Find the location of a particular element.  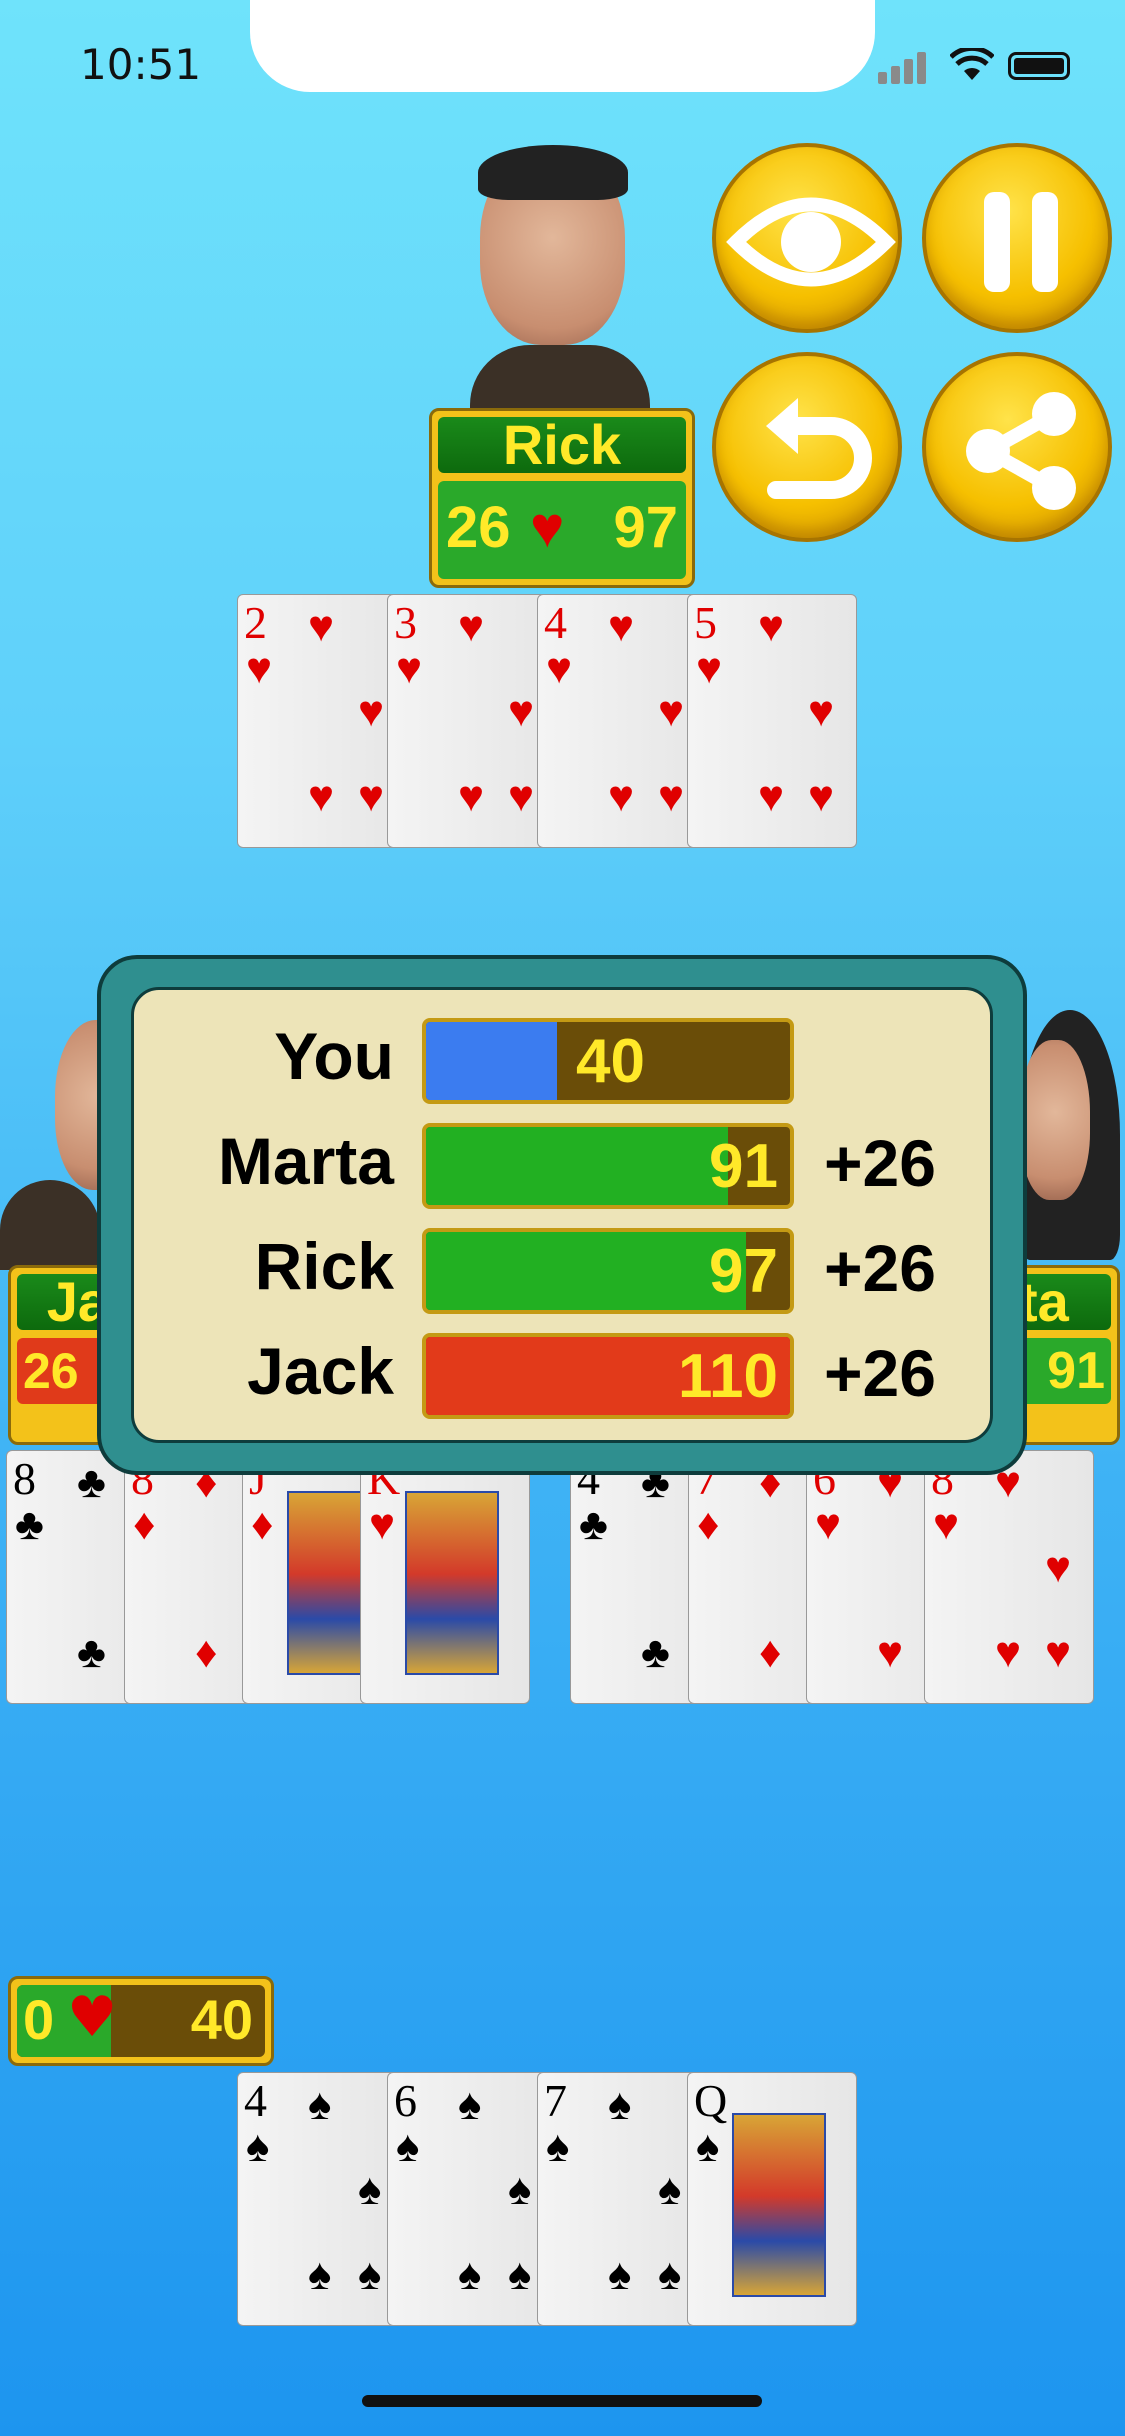

score-row: Jack 110 +26 is located at coordinates (562, 1372).